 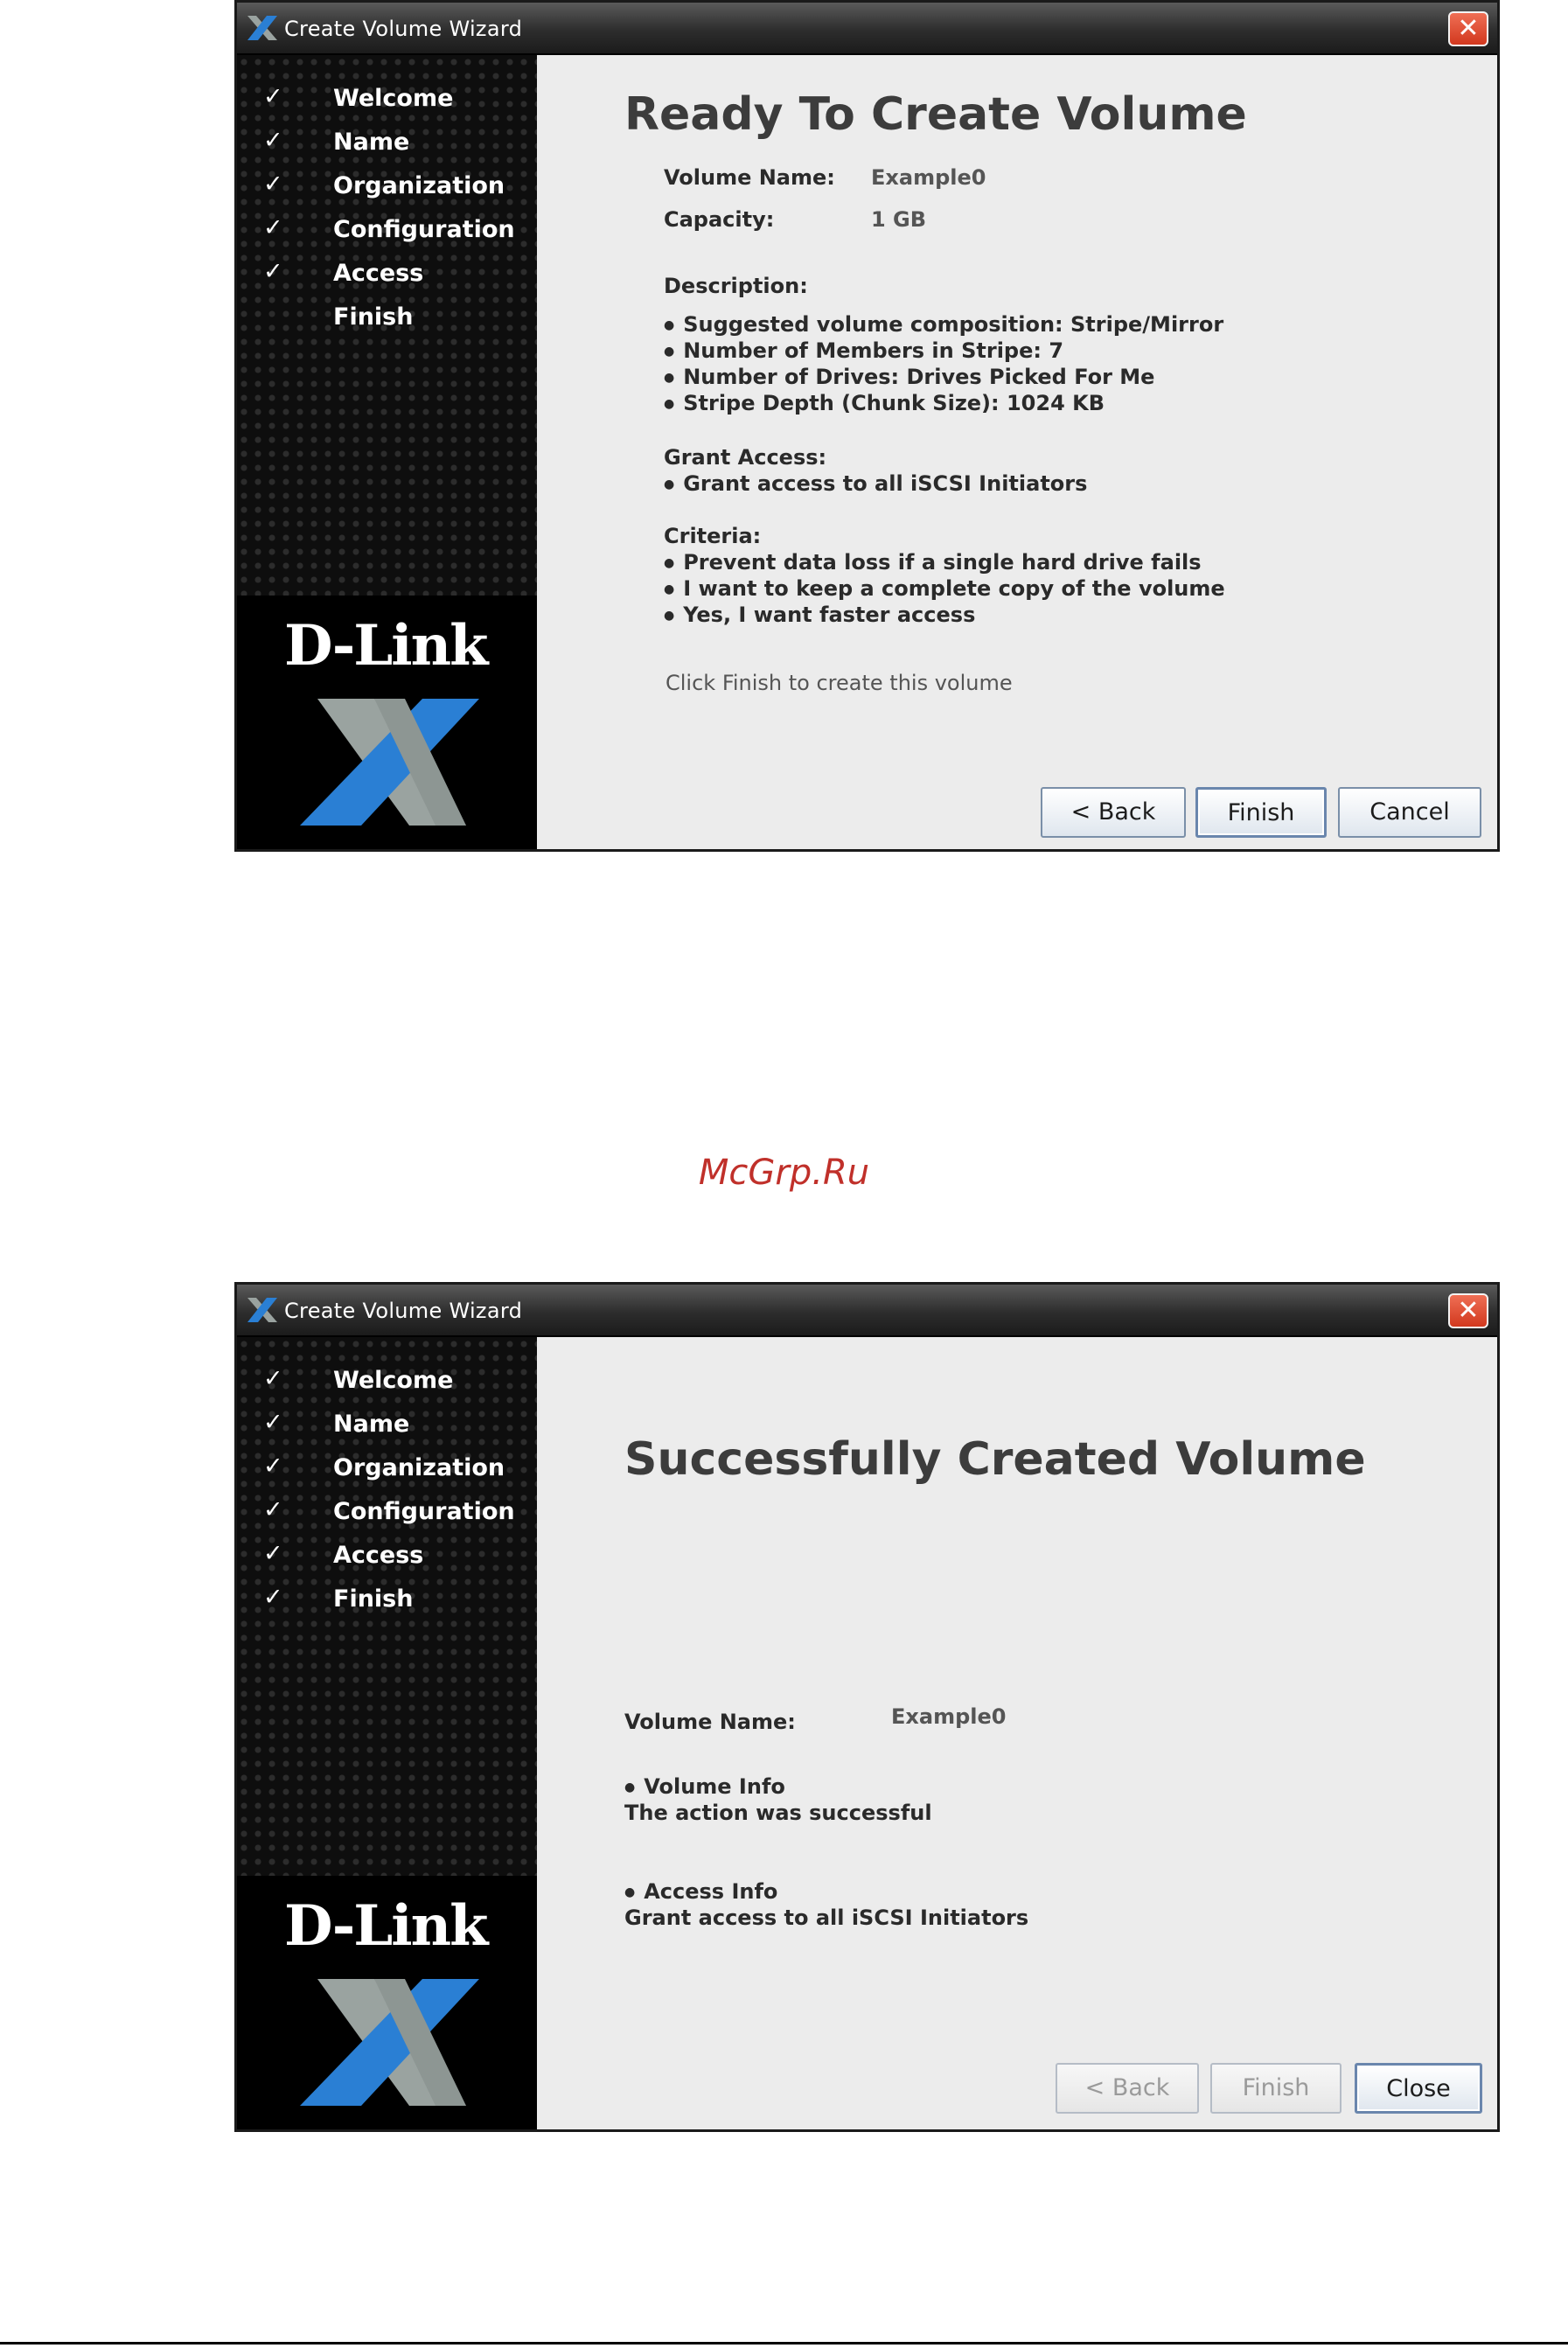 I want to click on grant-access-item: Grant access to all iSCSI Initiators, so click(x=875, y=483).